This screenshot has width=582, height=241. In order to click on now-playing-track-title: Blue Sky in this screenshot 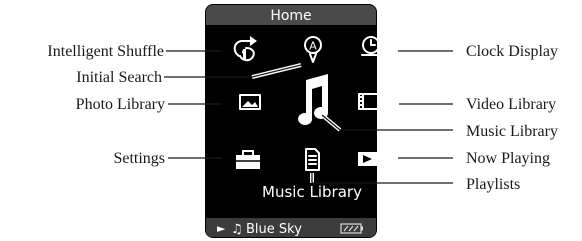, I will do `click(274, 229)`.